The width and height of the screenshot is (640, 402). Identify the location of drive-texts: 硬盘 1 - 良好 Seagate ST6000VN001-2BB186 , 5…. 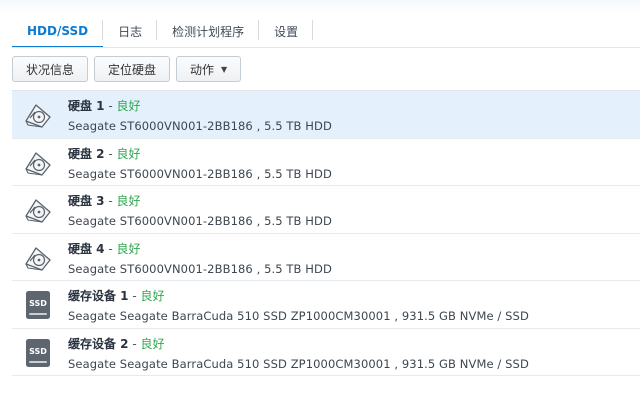
(200, 115).